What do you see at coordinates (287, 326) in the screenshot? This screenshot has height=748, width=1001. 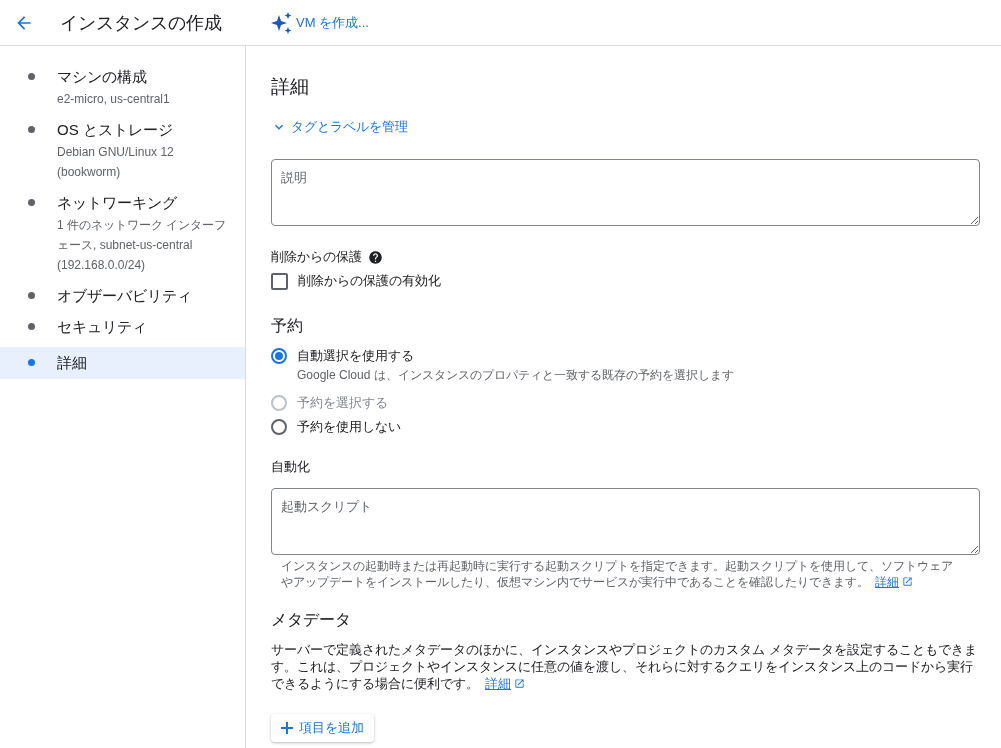 I see `section-heading: 予約` at bounding box center [287, 326].